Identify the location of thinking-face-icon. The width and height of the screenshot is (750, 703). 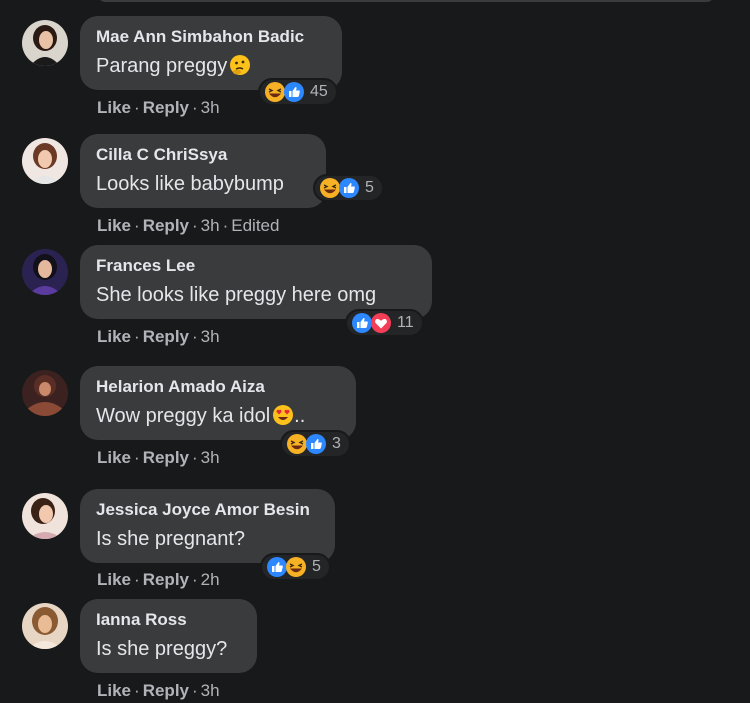
(240, 65).